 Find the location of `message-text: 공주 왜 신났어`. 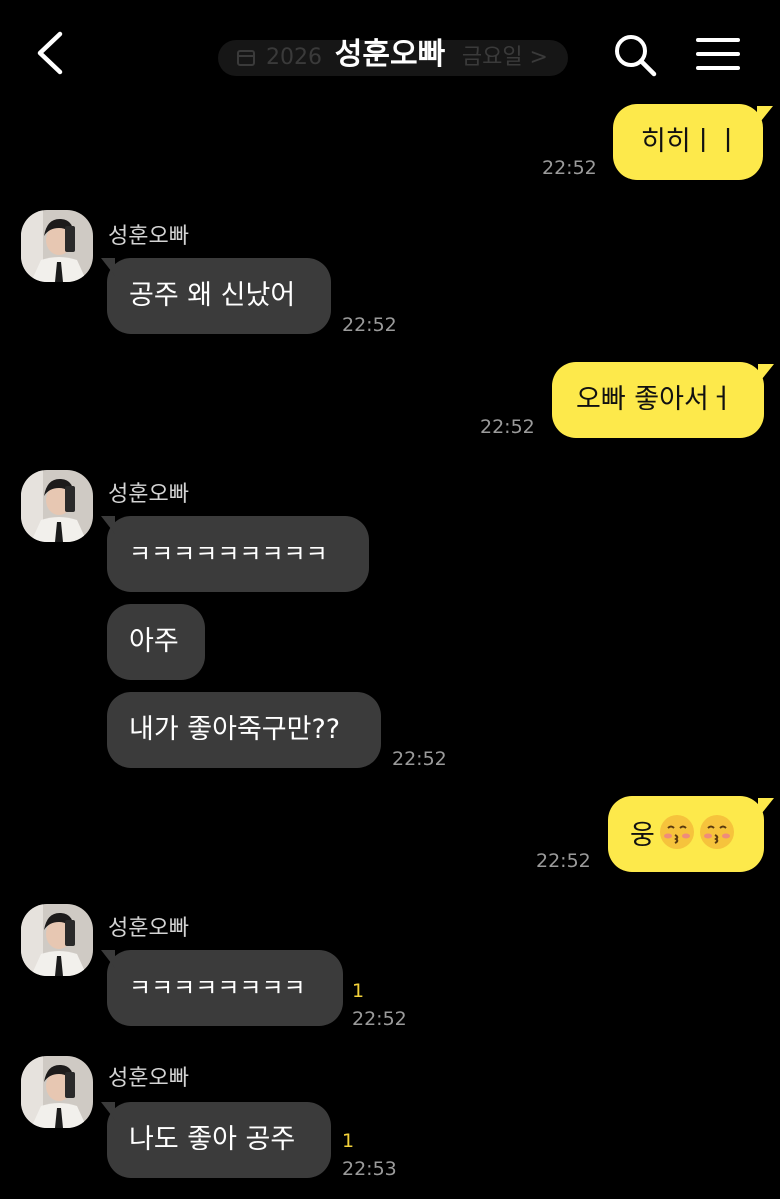

message-text: 공주 왜 신났어 is located at coordinates (212, 295).